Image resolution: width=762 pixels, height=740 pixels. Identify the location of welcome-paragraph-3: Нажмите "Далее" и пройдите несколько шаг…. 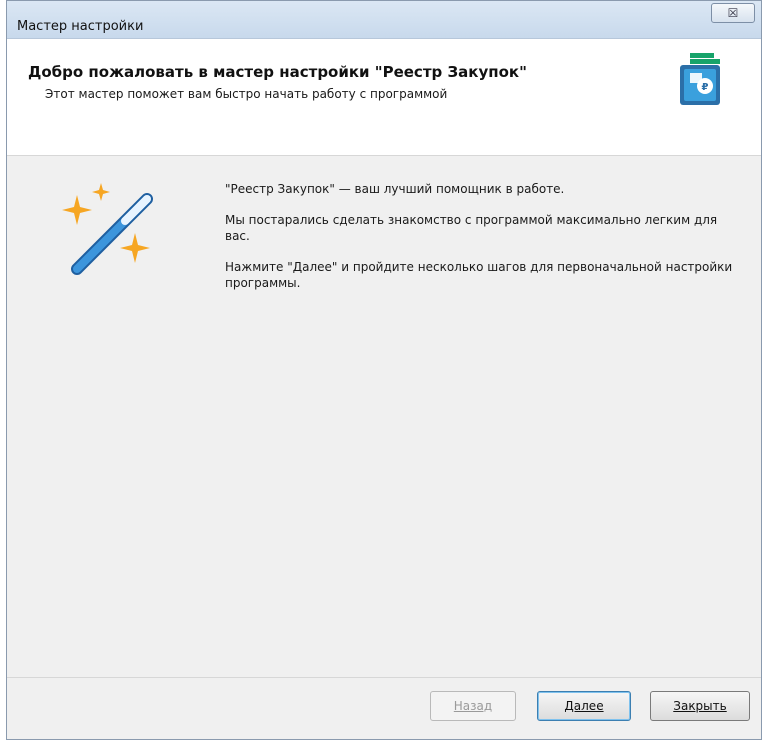
(479, 275).